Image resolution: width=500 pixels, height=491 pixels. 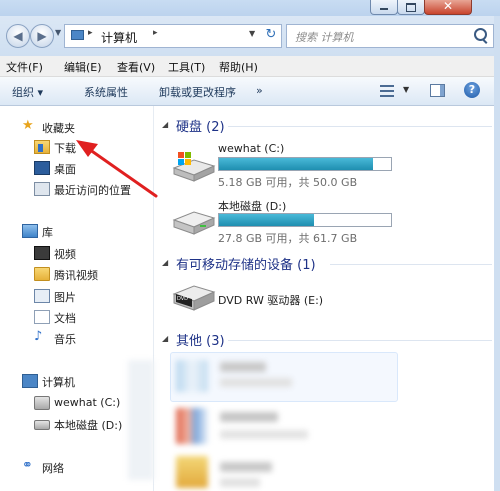 What do you see at coordinates (197, 92) in the screenshot?
I see `uninstall-button: 卸载或更改程序` at bounding box center [197, 92].